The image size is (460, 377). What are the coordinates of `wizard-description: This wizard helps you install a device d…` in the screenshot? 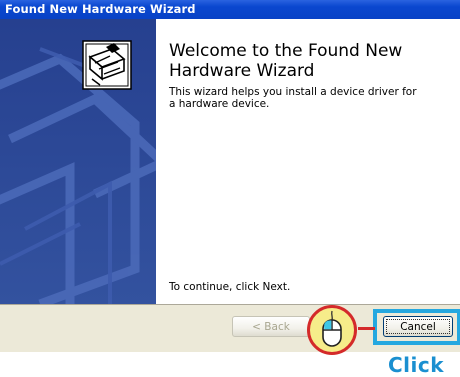 It's located at (293, 98).